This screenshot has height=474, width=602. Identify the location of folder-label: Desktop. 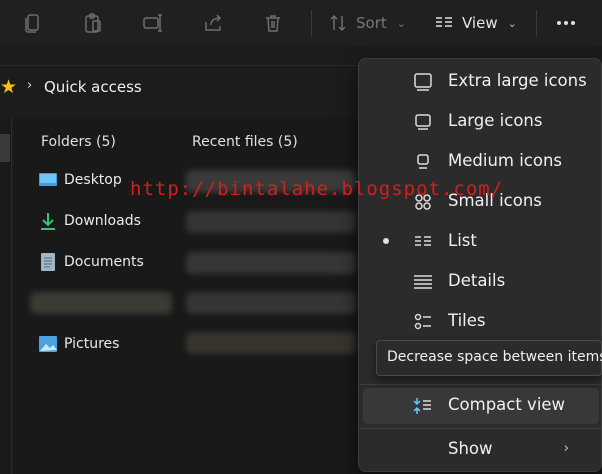
(93, 180).